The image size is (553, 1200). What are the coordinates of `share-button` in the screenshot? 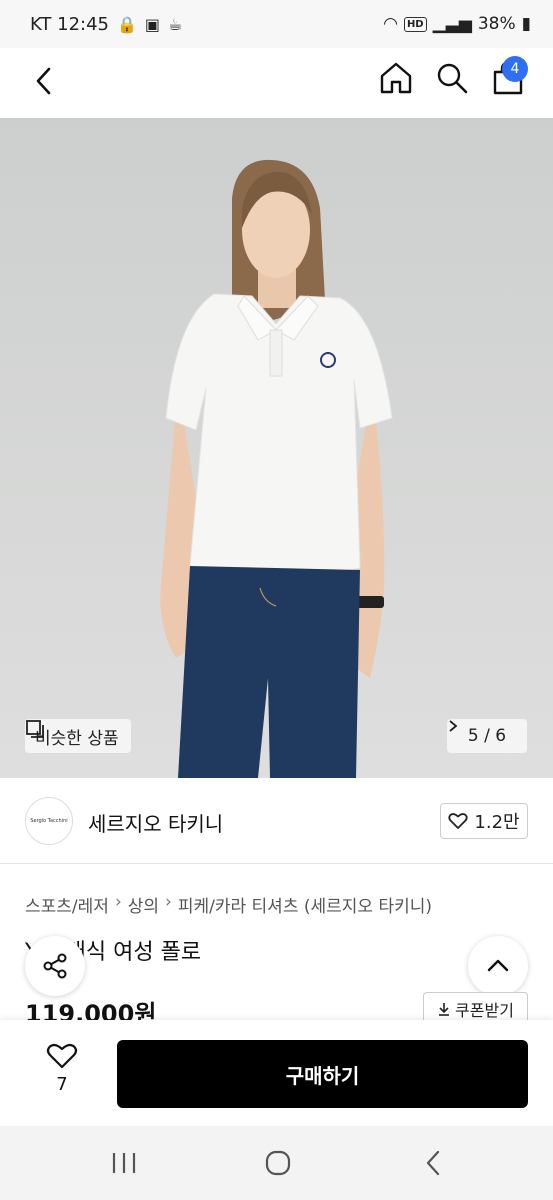 It's located at (55, 966).